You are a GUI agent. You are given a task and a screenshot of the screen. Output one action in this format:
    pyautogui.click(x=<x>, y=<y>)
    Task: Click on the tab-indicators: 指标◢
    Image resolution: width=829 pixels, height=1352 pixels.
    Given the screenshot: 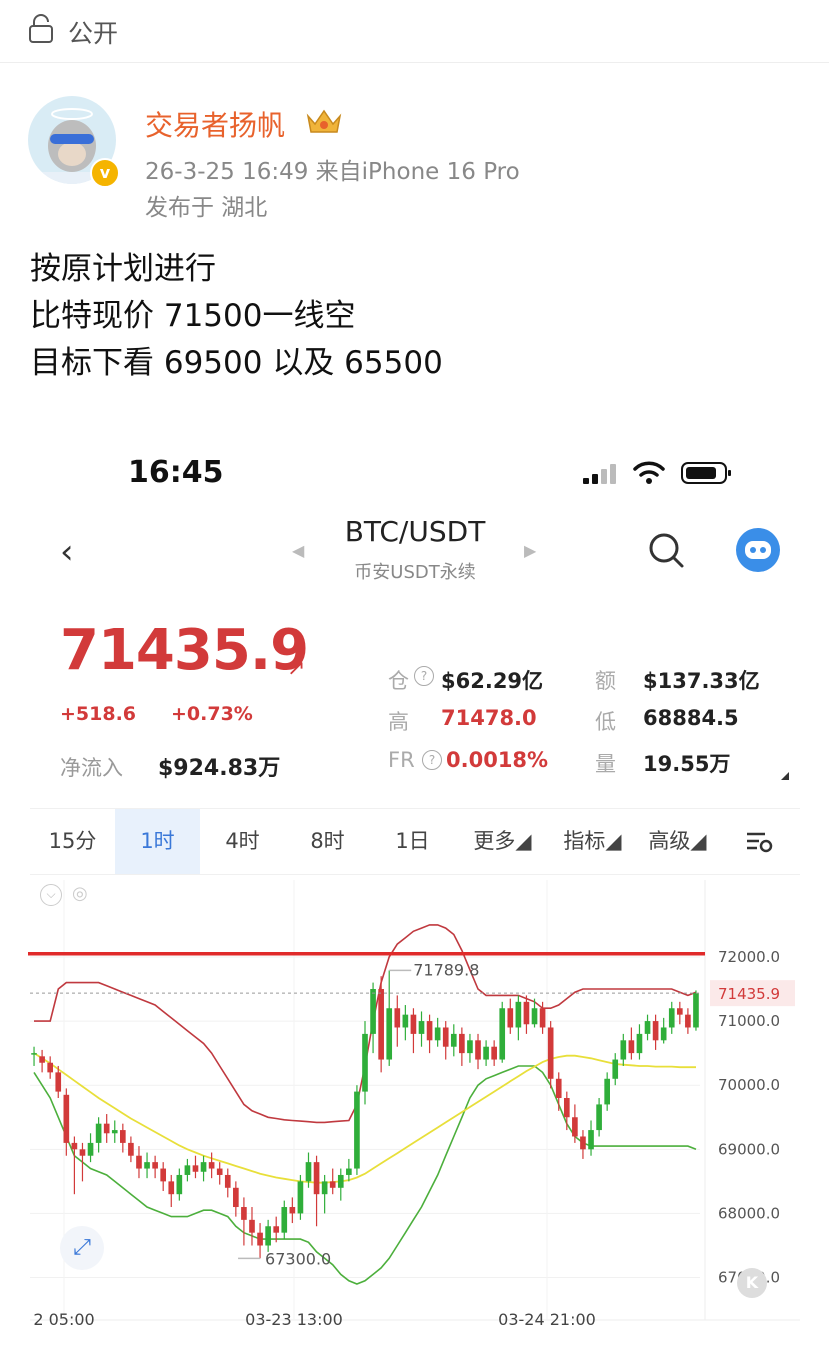 What is the action you would take?
    pyautogui.click(x=592, y=841)
    